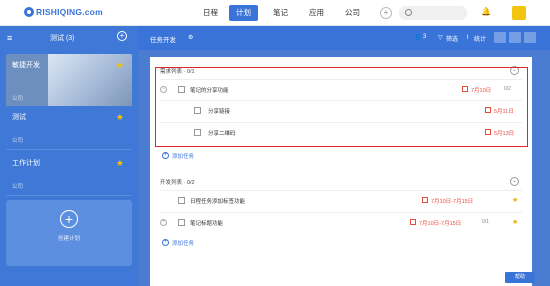  Describe the element at coordinates (69, 174) in the screenshot. I see `plan-card-work: 工作计划 公司 ★` at that location.